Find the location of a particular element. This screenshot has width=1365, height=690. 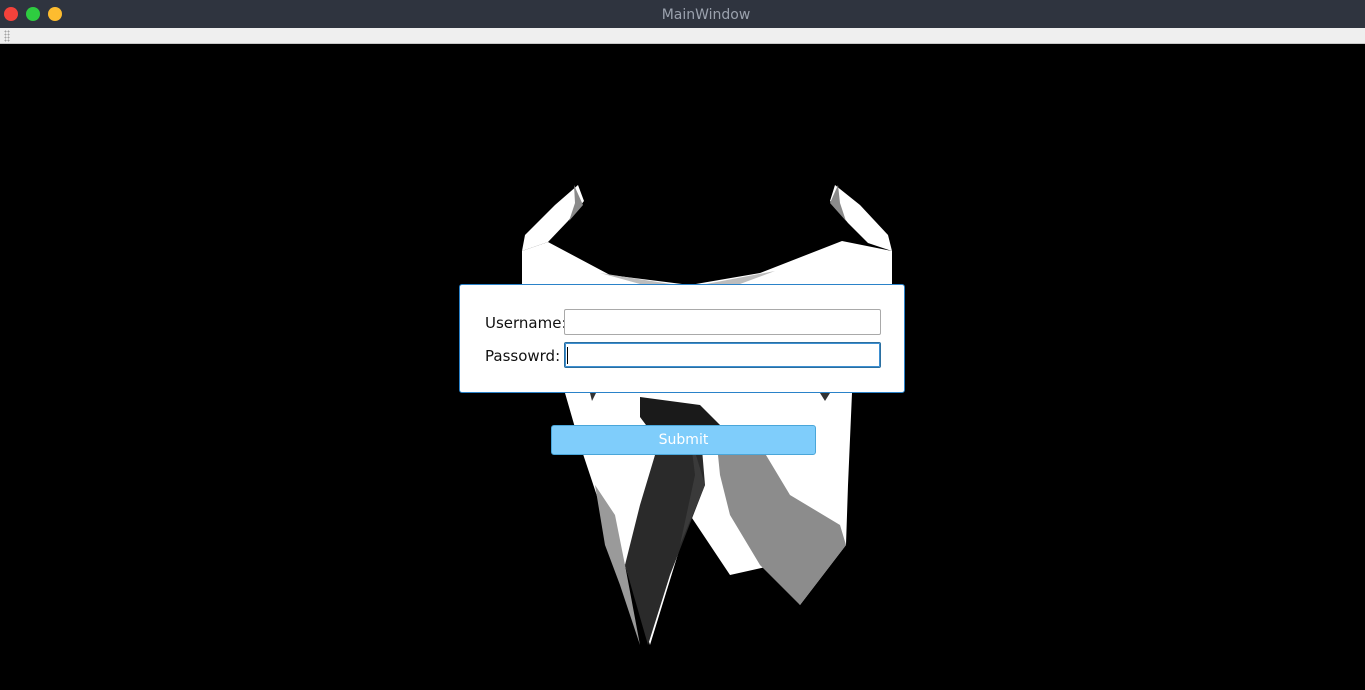

username-input is located at coordinates (722, 322).